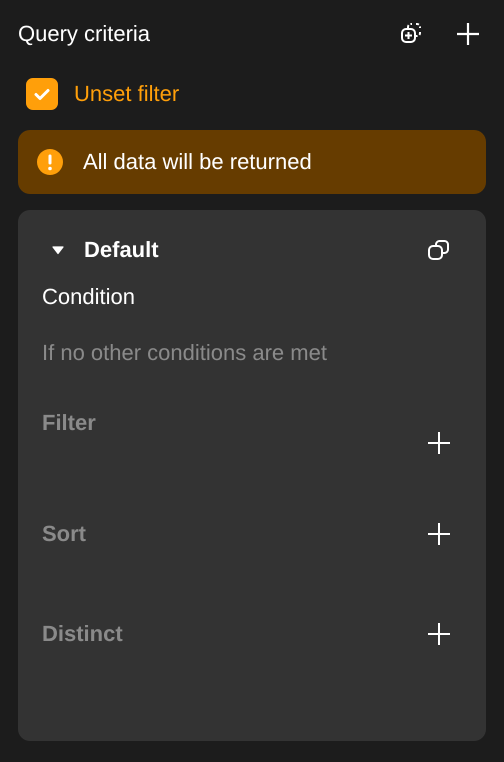 This screenshot has height=762, width=504. Describe the element at coordinates (58, 250) in the screenshot. I see `collapse-triangle-icon` at that location.